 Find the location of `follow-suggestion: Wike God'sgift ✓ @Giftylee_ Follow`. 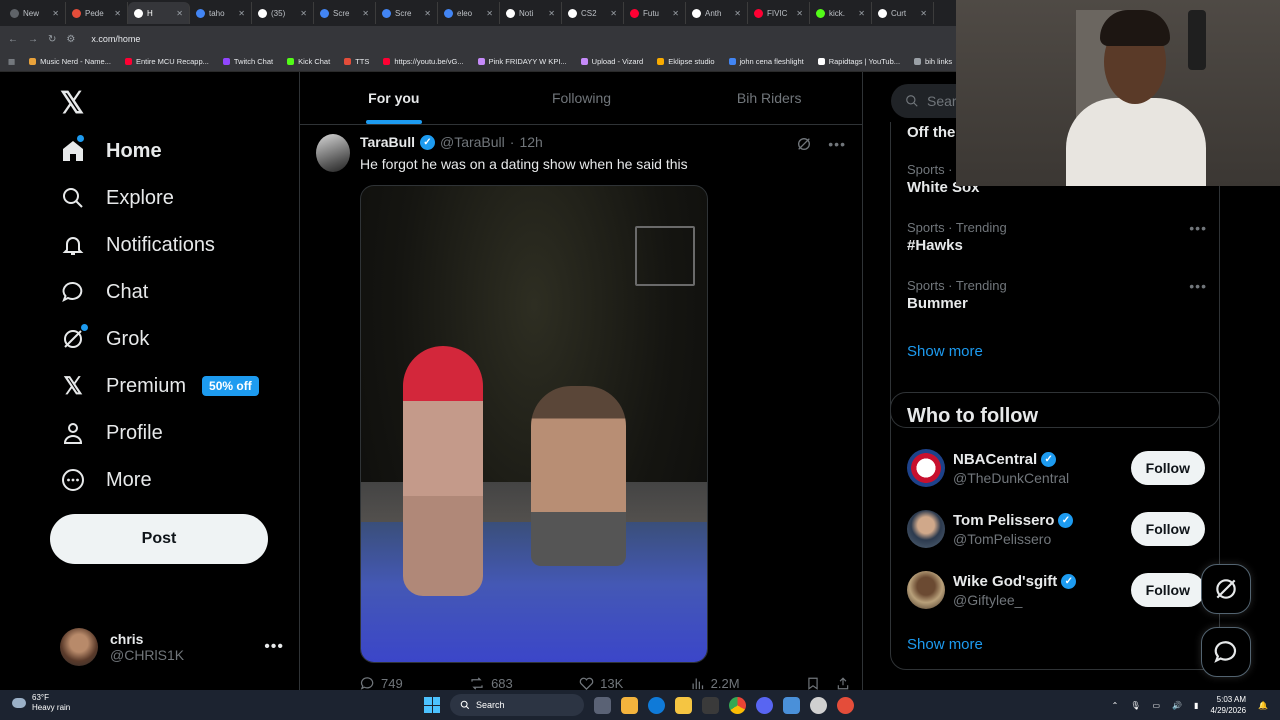

follow-suggestion: Wike God'sgift ✓ @Giftylee_ Follow is located at coordinates (1056, 590).